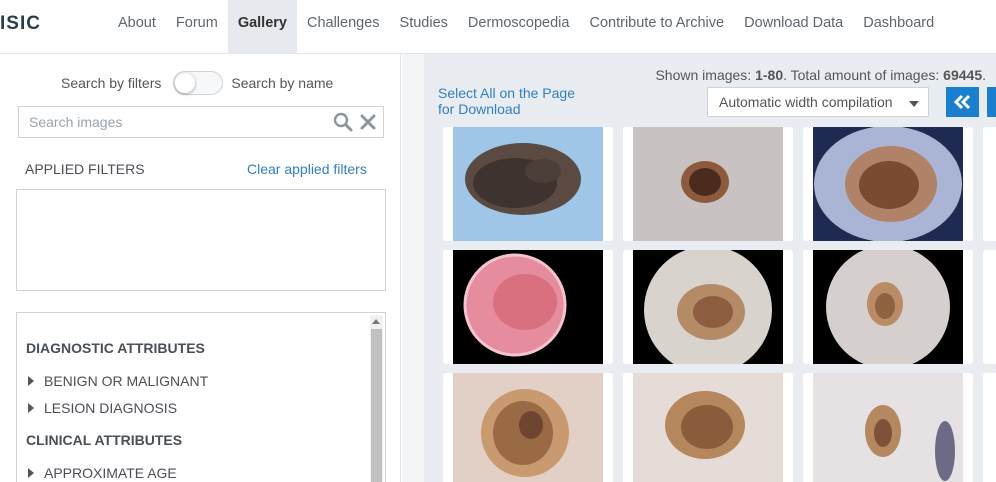 The height and width of the screenshot is (482, 996). Describe the element at coordinates (424, 23) in the screenshot. I see `nav-studies: Studies` at that location.